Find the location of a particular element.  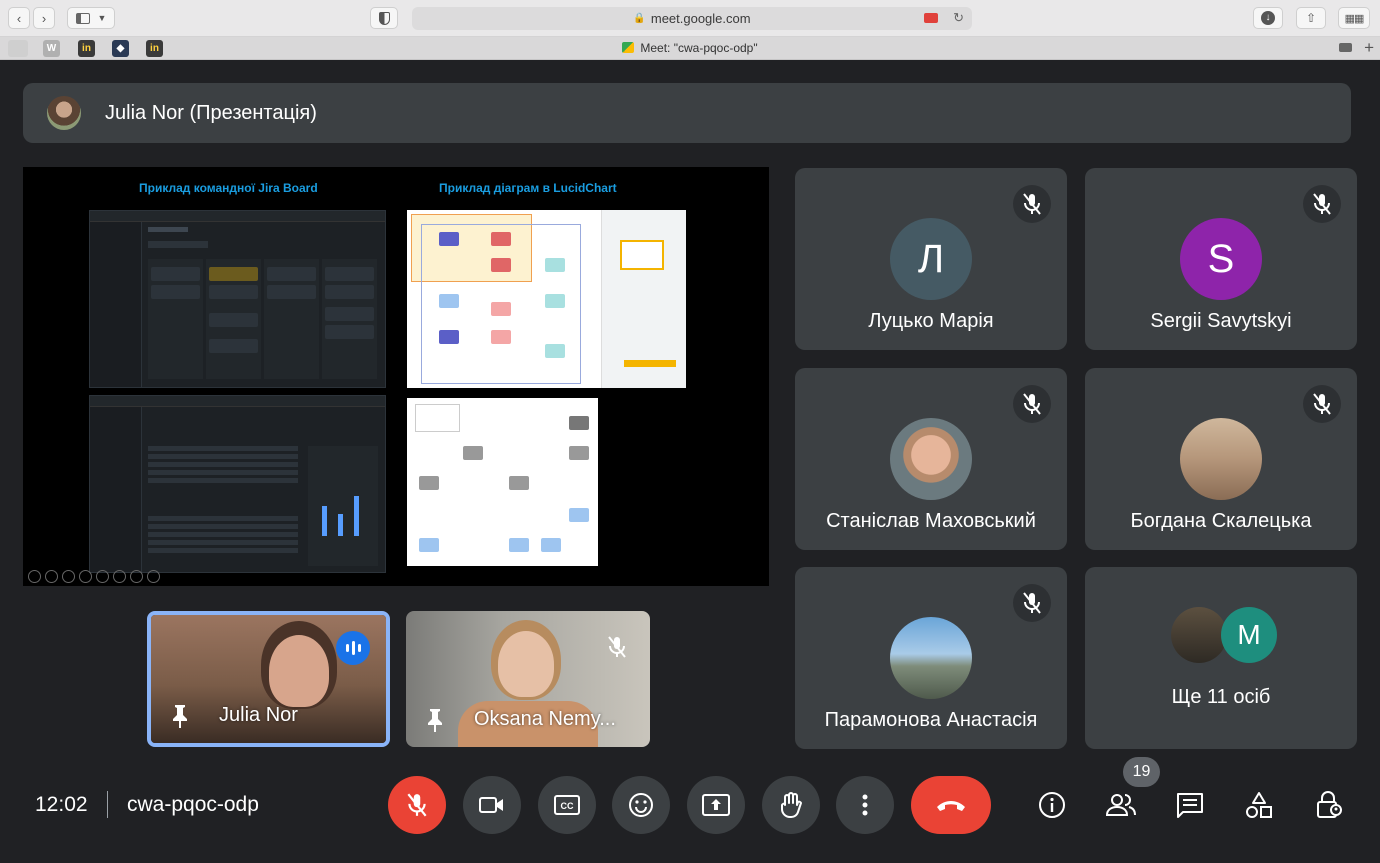

divider is located at coordinates (107, 804).